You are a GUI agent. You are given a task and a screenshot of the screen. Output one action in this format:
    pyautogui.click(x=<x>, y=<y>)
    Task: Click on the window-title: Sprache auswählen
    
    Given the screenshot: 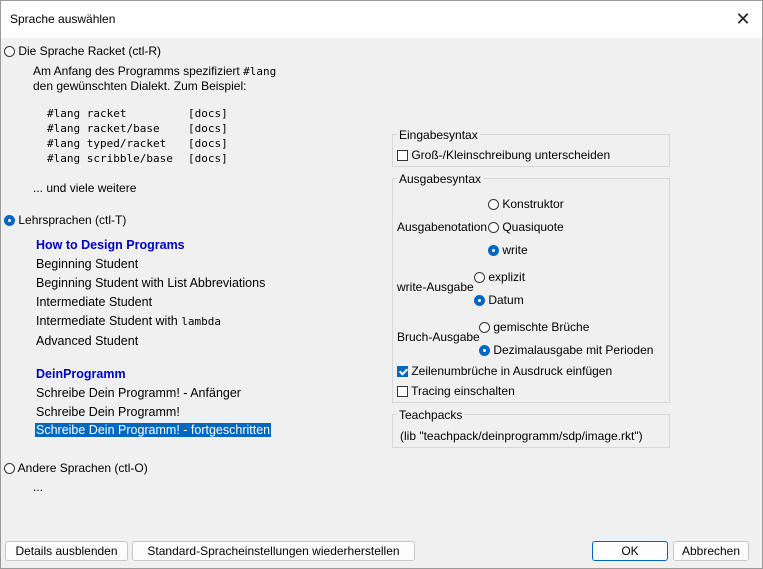 What is the action you would take?
    pyautogui.click(x=63, y=19)
    